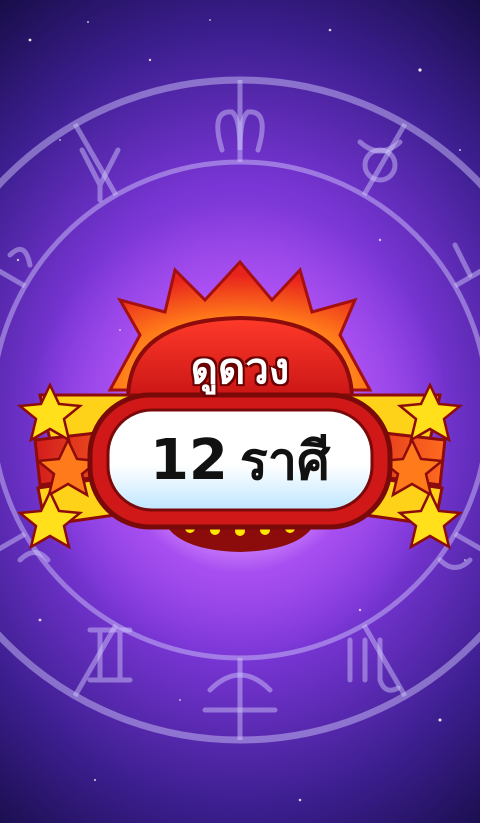 The image size is (480, 823). Describe the element at coordinates (285, 461) in the screenshot. I see `title-word: ราศี` at that location.